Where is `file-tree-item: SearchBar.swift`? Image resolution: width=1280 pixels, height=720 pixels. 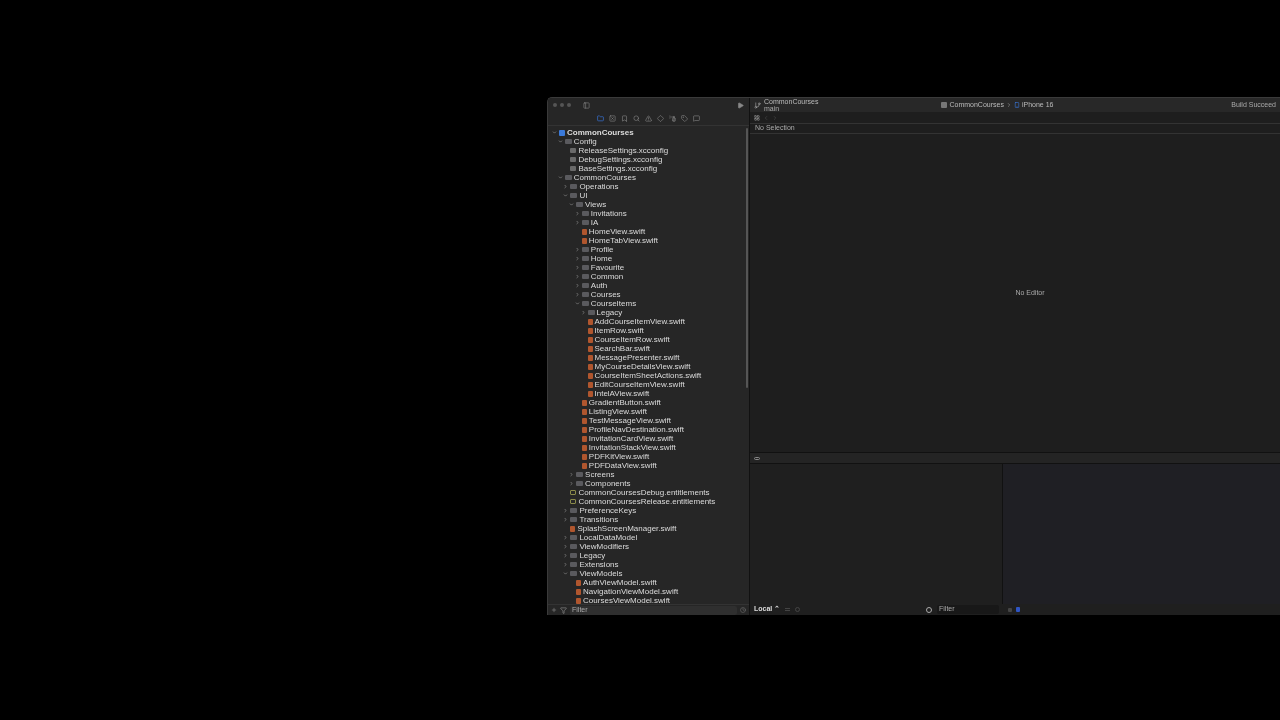
file-tree-item: SearchBar.swift is located at coordinates (622, 348).